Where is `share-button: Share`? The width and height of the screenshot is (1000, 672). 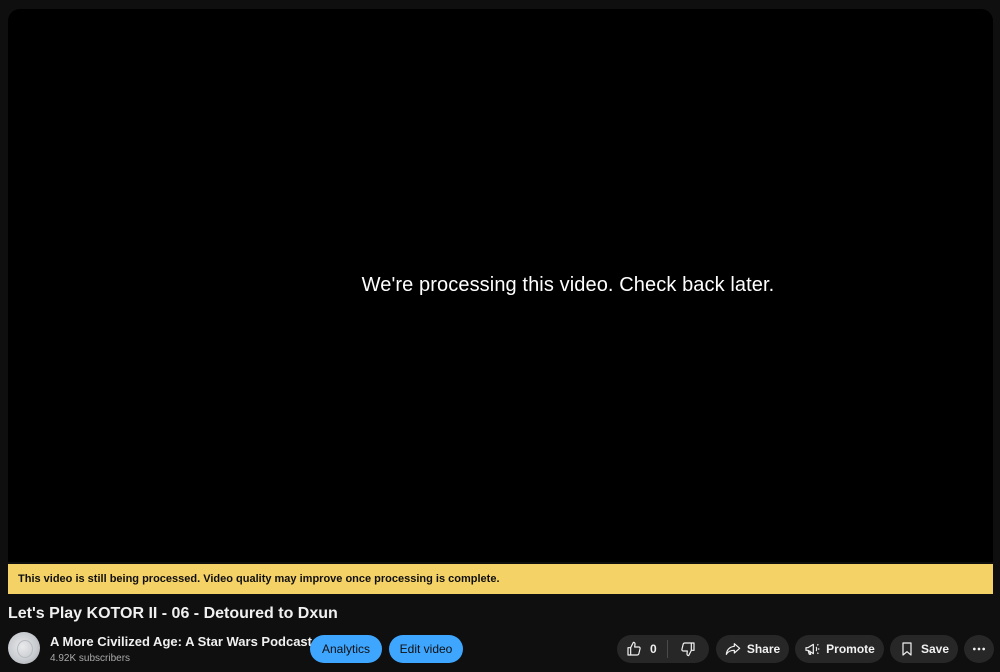 share-button: Share is located at coordinates (752, 649).